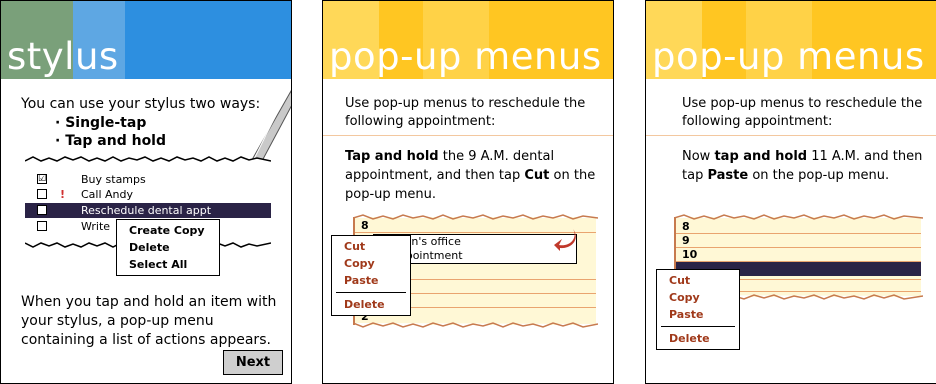 The height and width of the screenshot is (384, 936). What do you see at coordinates (63, 194) in the screenshot?
I see `priority-icon: !` at bounding box center [63, 194].